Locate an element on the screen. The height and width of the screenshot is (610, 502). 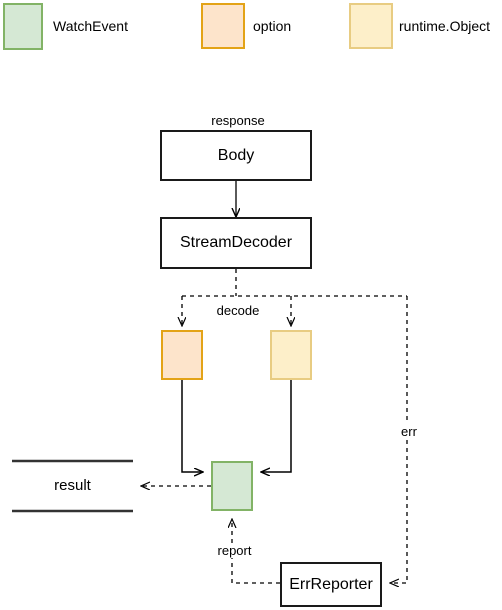
edge-label-err: err is located at coordinates (409, 431).